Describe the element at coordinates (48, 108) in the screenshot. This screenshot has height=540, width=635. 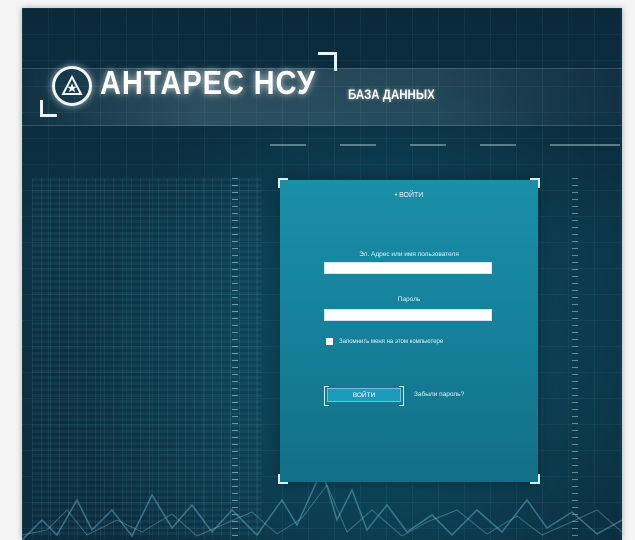
I see `logo-bracket-bottom-left` at that location.